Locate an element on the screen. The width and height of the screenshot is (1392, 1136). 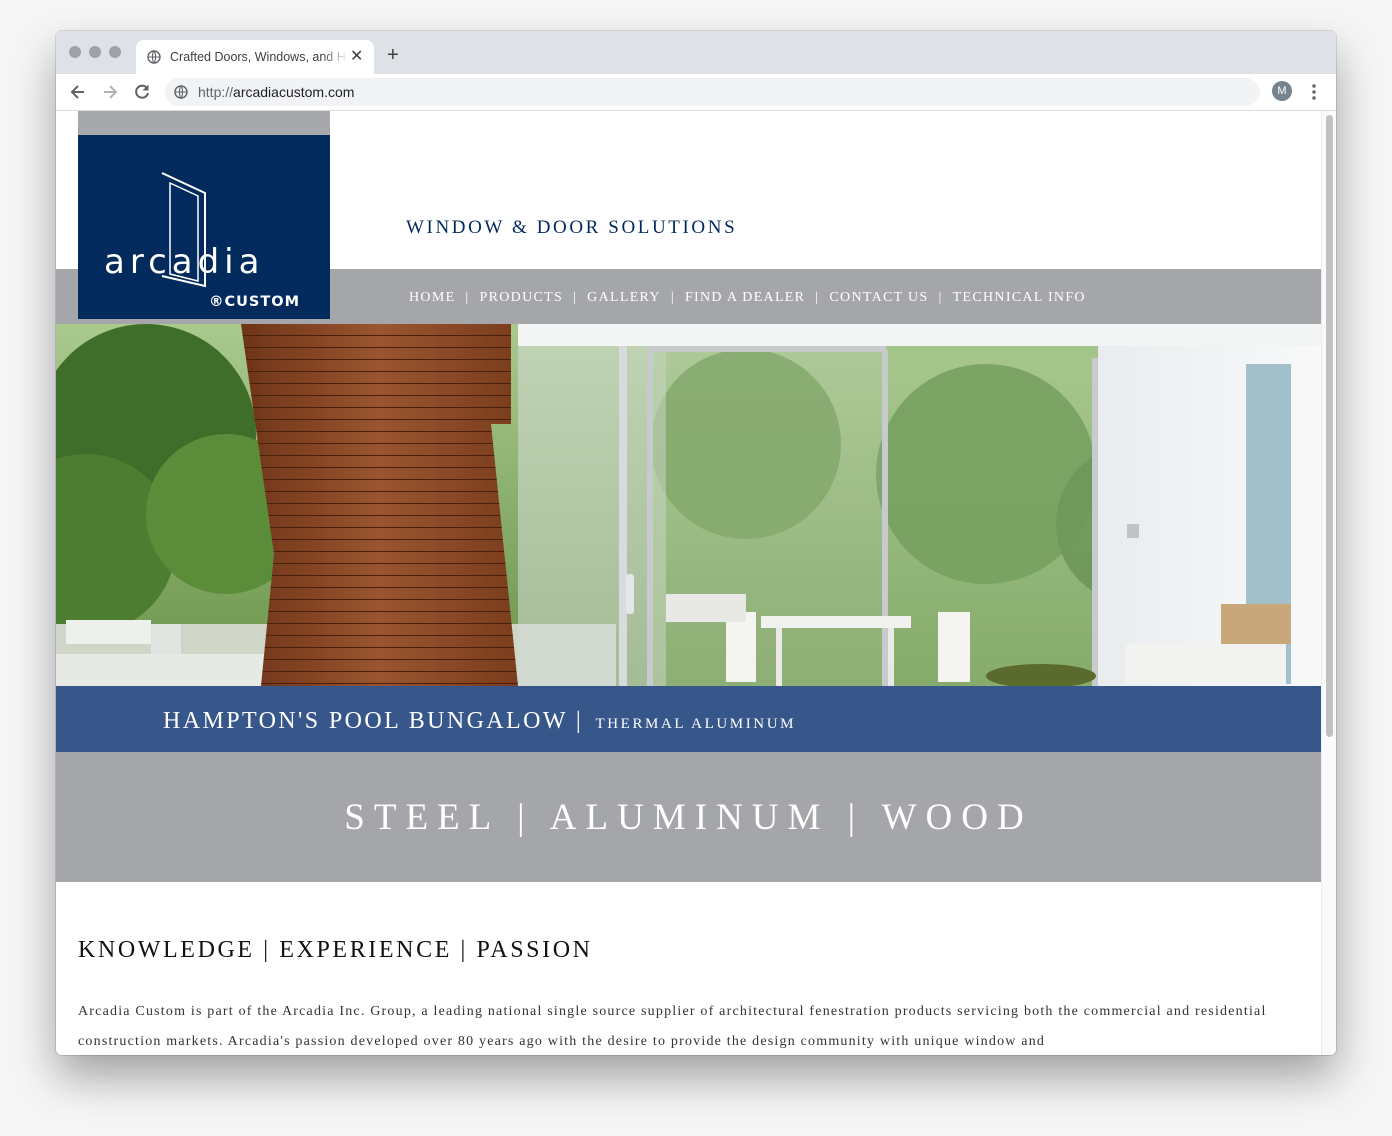
nav-gallery: GALLERY is located at coordinates (624, 297).